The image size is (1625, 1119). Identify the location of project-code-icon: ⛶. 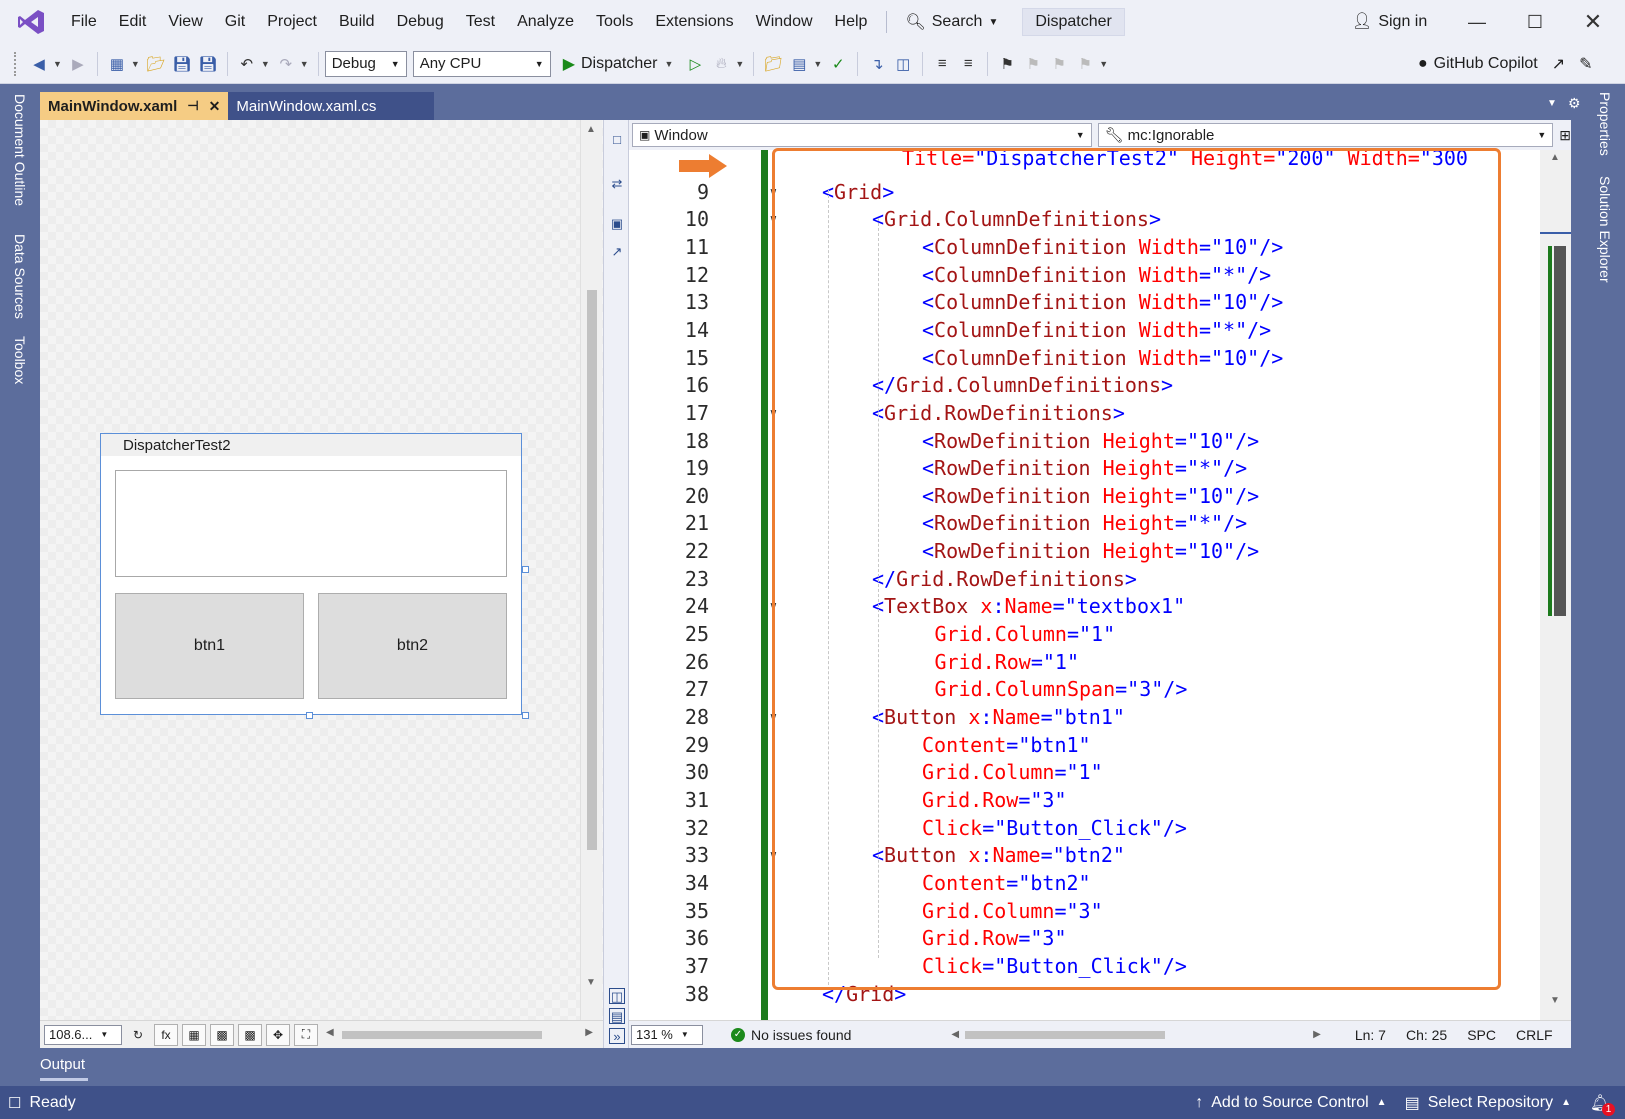
(306, 1034).